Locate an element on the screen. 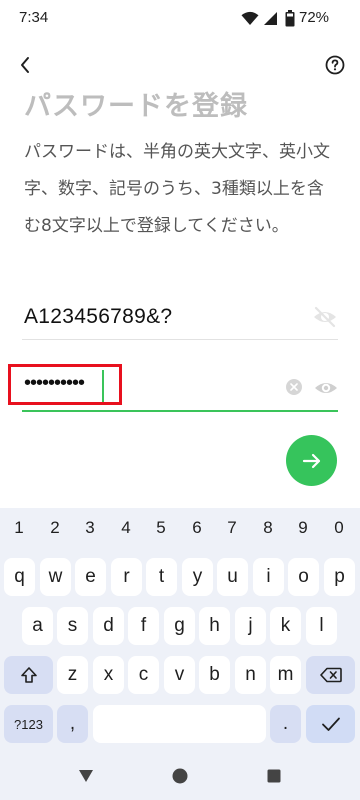  key-g: g is located at coordinates (179, 626).